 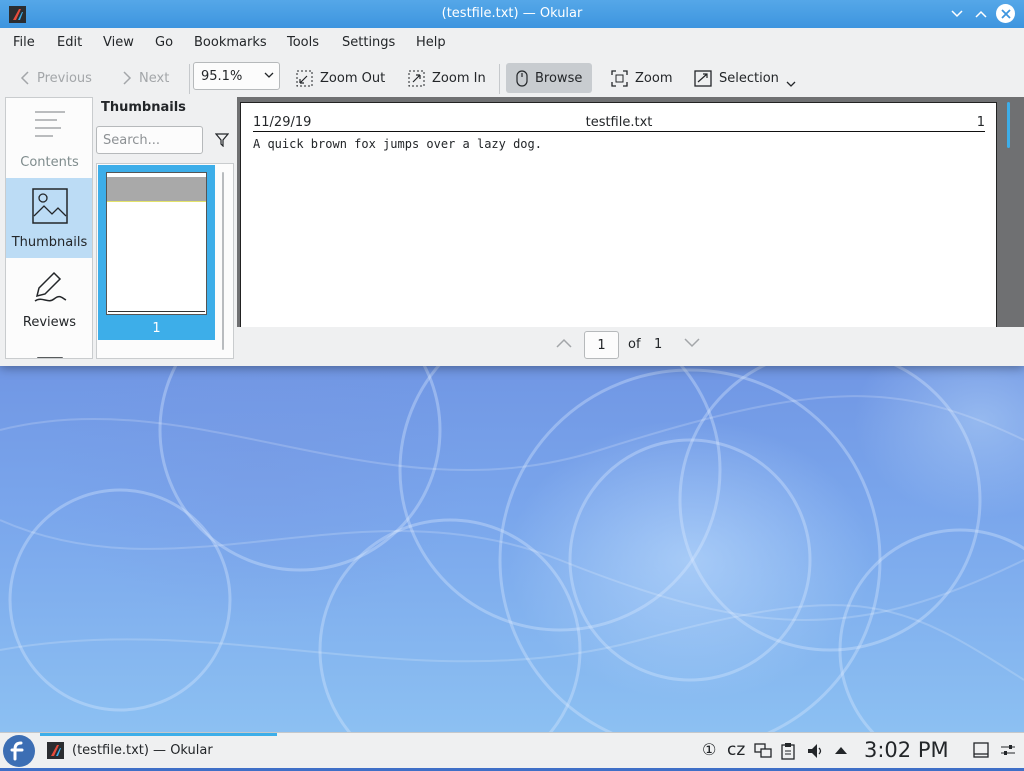 I want to click on selection-tool-button: Selection, so click(x=745, y=78).